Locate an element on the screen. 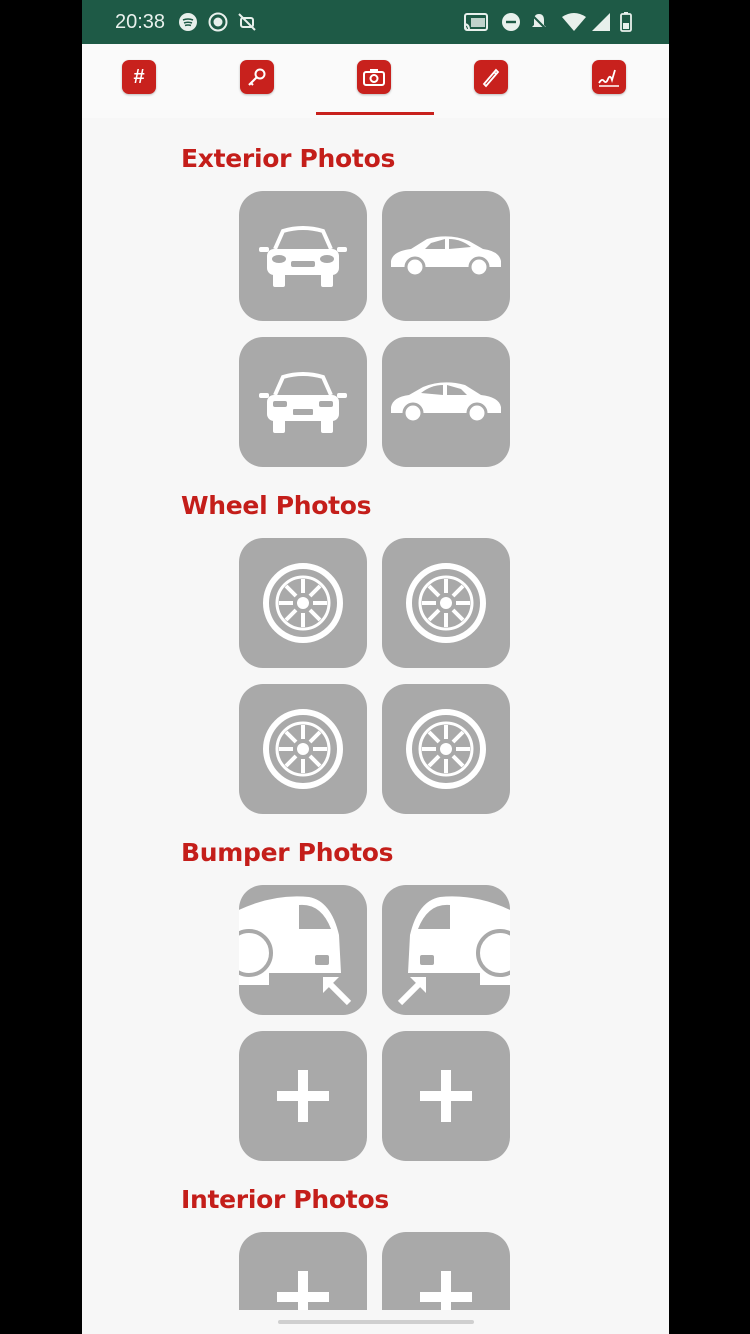  tab-signature is located at coordinates (609, 77).